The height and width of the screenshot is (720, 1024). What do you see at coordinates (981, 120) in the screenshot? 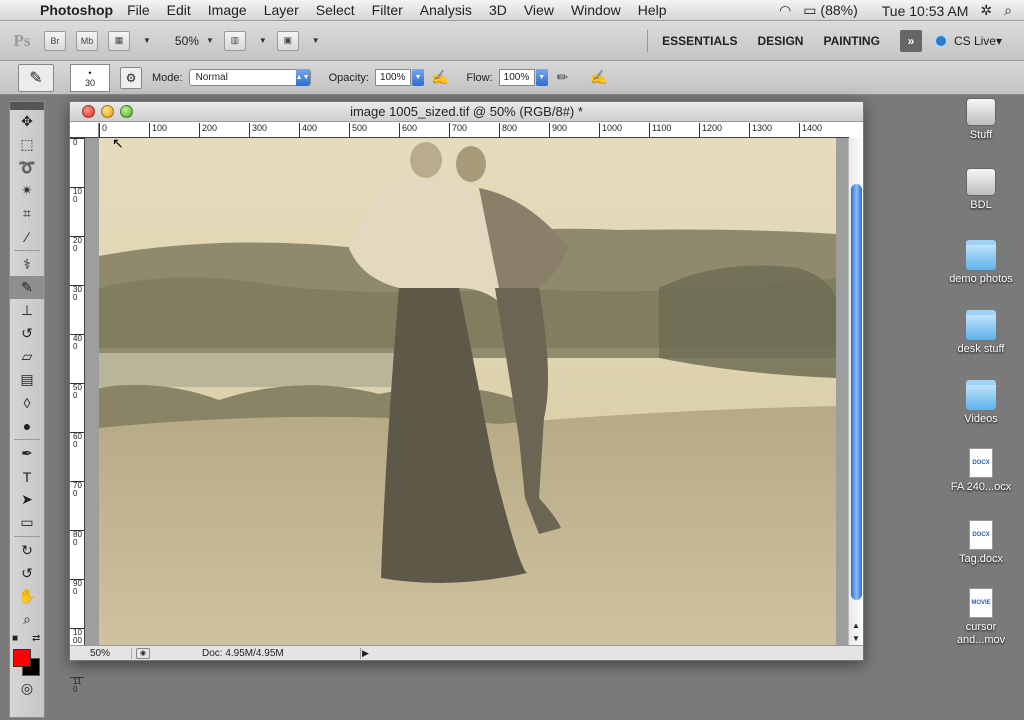
I see `desktop-item-stuff: Stuff` at bounding box center [981, 120].